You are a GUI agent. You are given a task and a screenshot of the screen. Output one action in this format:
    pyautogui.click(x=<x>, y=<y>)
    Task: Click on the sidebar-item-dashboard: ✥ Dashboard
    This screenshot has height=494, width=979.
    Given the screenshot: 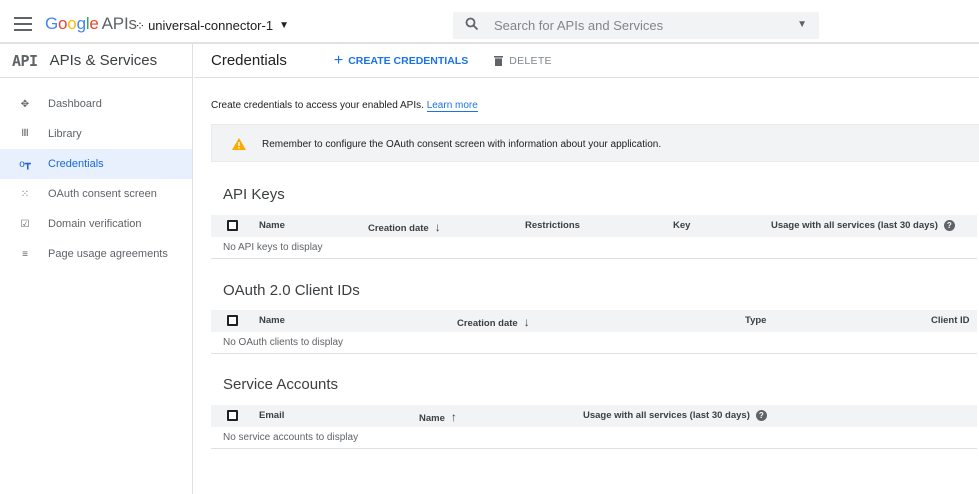 What is the action you would take?
    pyautogui.click(x=96, y=104)
    